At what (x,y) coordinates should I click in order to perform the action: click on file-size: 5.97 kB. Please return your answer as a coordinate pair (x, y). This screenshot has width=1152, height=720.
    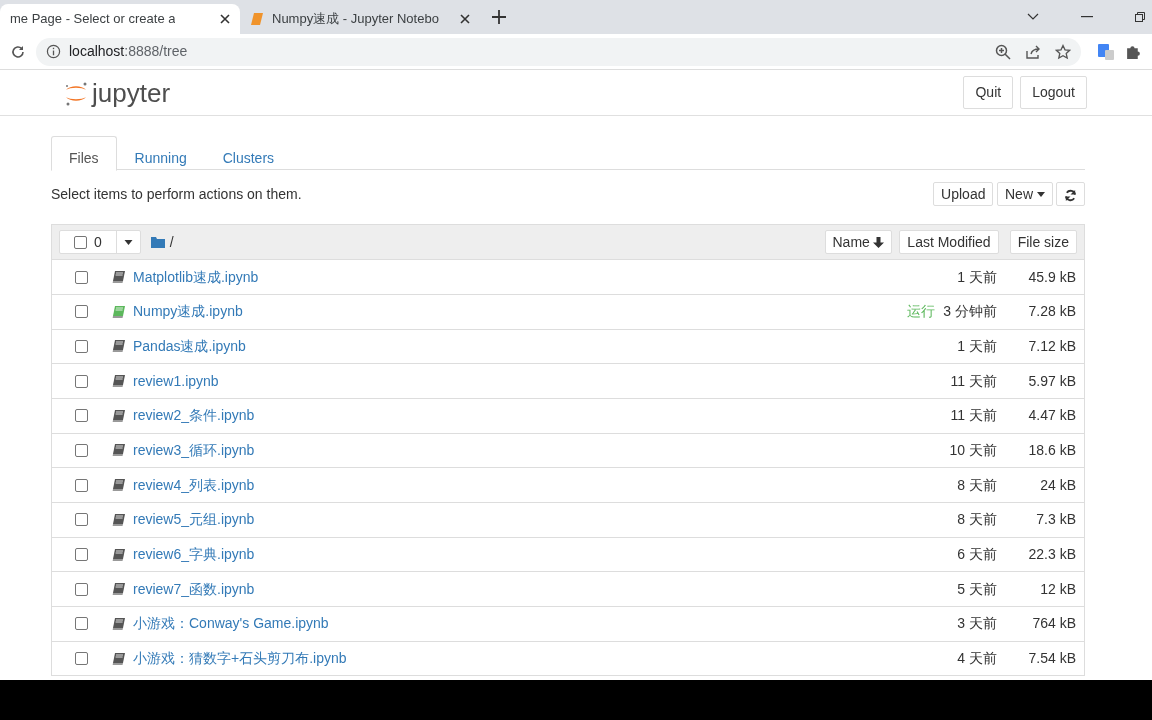
    Looking at the image, I should click on (1051, 381).